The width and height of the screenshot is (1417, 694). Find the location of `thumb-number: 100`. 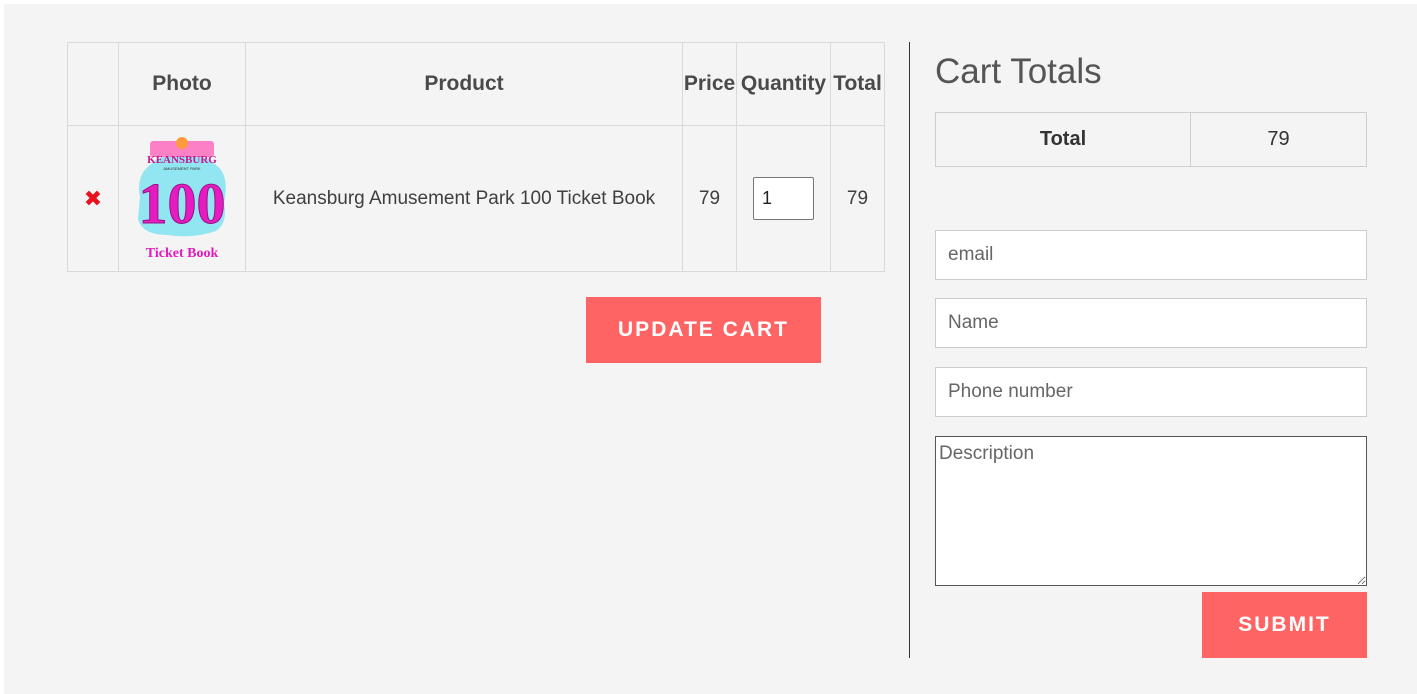

thumb-number: 100 is located at coordinates (182, 203).